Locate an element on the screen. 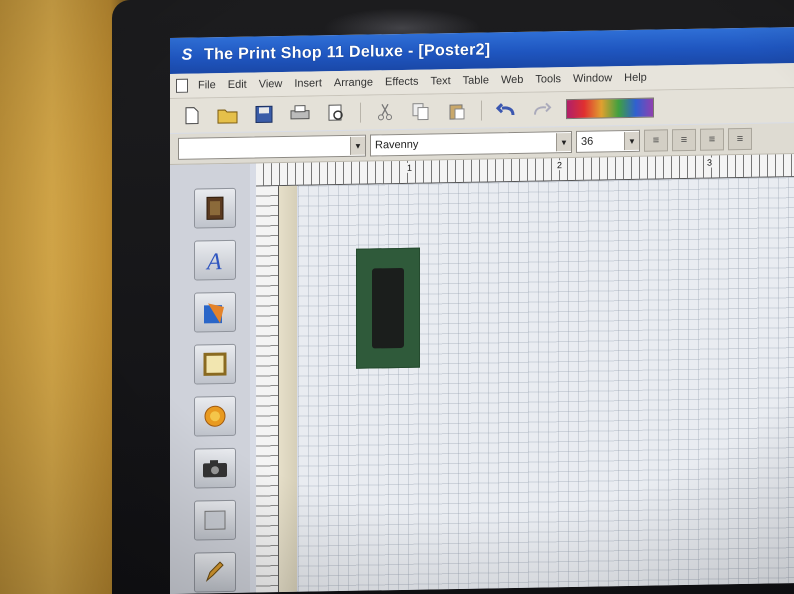  text-icon: A is located at coordinates (213, 261).